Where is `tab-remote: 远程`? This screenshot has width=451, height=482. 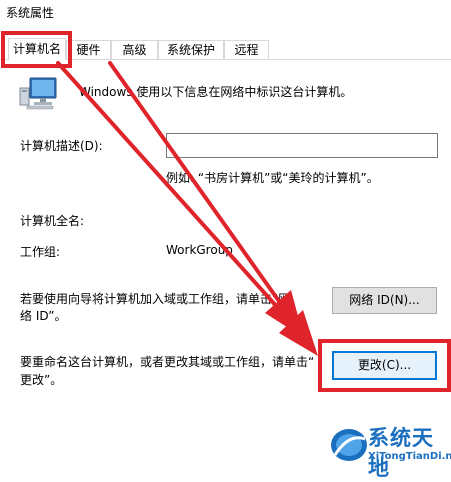
tab-remote: 远程 is located at coordinates (246, 49).